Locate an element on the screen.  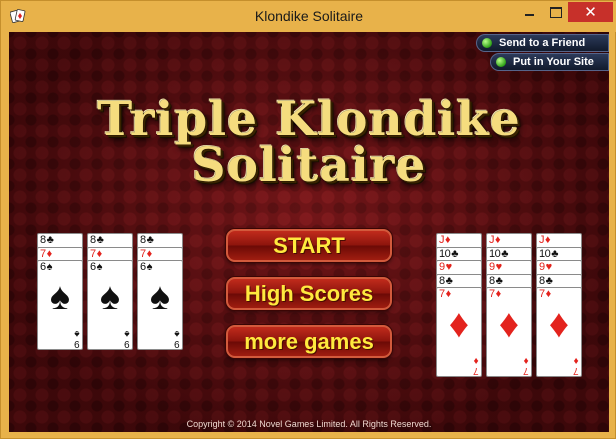
put-in-site-button: Put in Your Site is located at coordinates (549, 62).